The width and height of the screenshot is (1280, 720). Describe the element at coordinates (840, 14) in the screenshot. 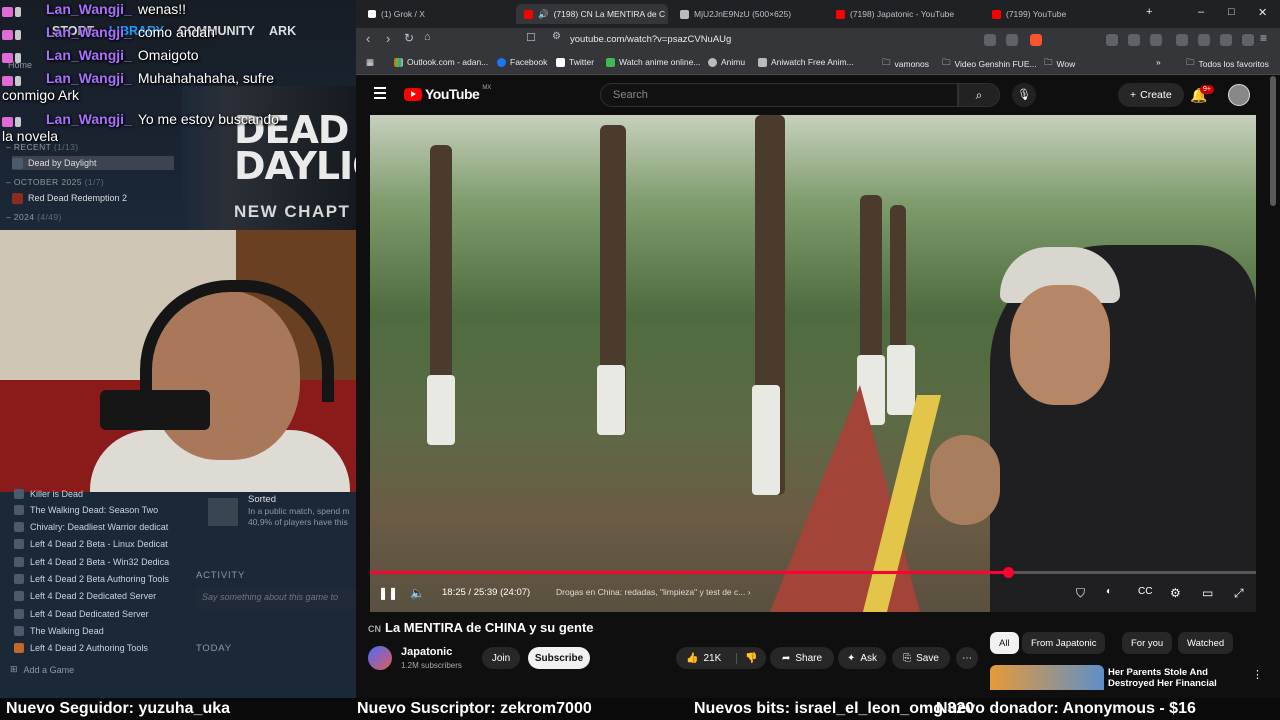

I see `youtube-icon` at that location.